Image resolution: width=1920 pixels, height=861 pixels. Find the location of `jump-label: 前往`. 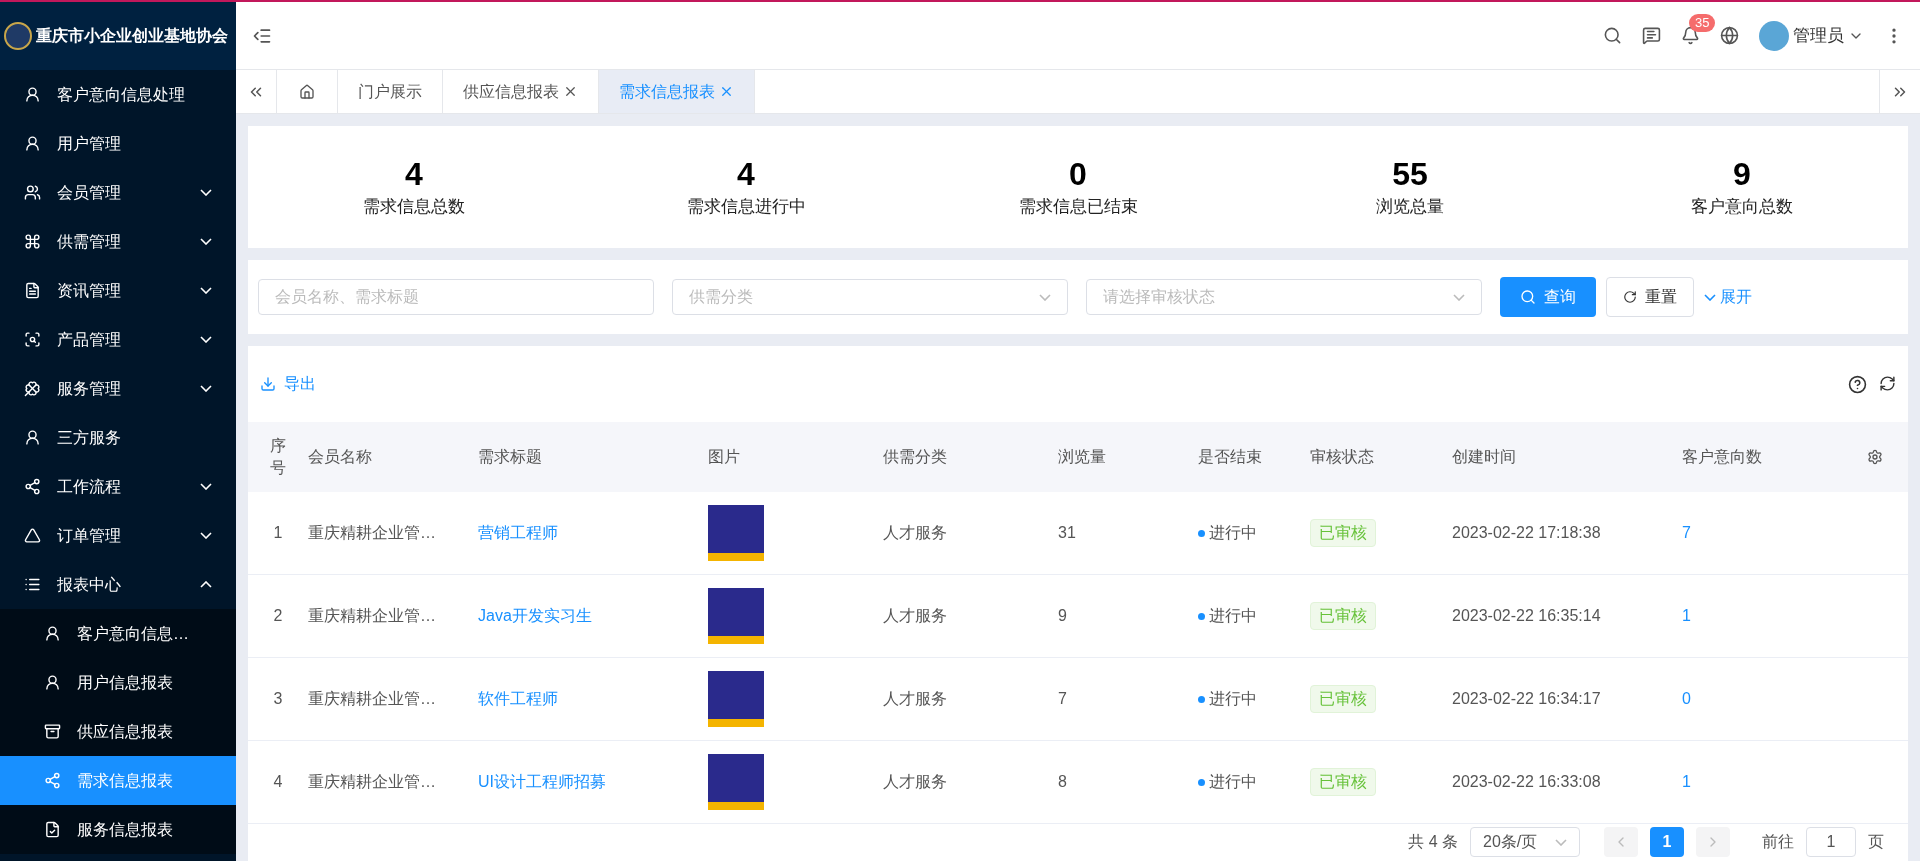

jump-label: 前往 is located at coordinates (1778, 842).